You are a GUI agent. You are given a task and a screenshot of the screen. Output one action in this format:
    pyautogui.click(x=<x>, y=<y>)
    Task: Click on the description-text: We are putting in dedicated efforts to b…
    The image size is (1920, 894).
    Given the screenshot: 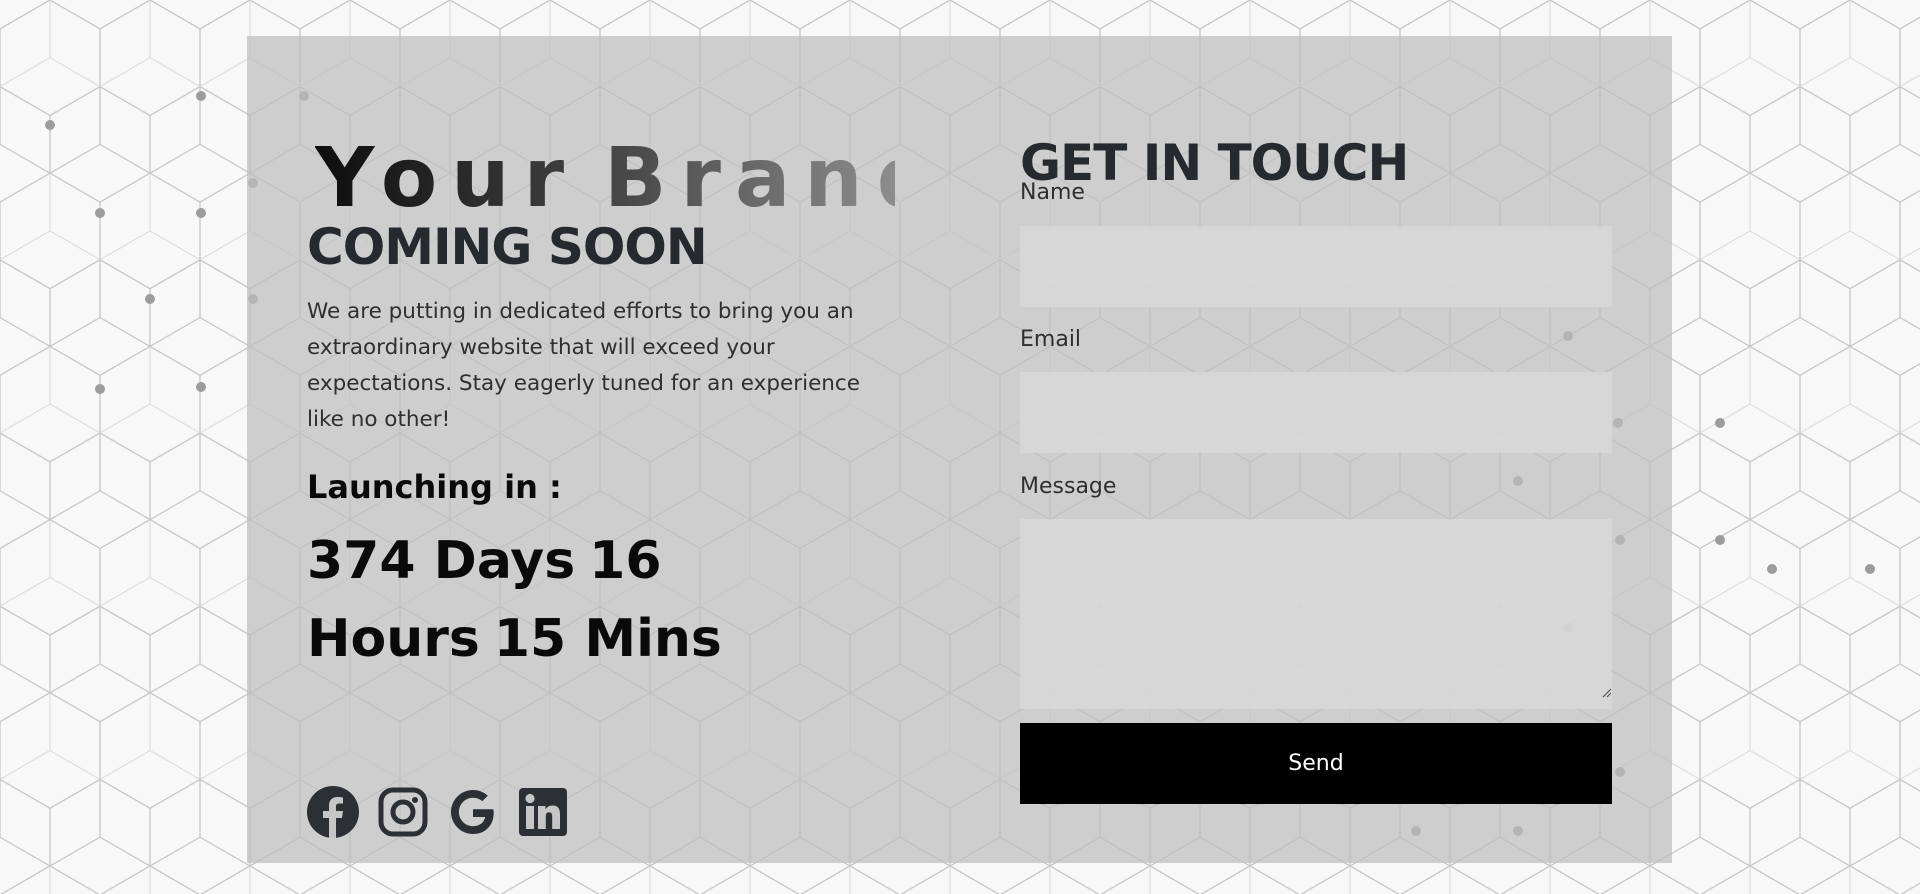 What is the action you would take?
    pyautogui.click(x=583, y=365)
    